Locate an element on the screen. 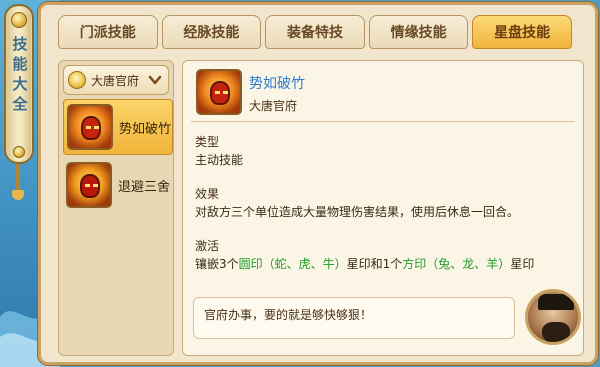 This screenshot has height=367, width=600. effect-heading: 效果 is located at coordinates (207, 194).